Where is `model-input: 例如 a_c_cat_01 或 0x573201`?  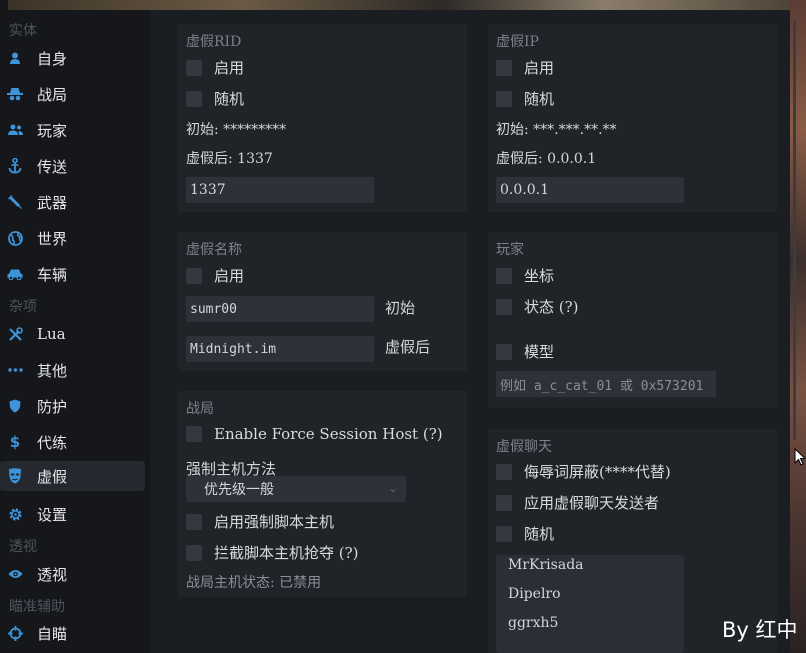
model-input: 例如 a_c_cat_01 或 0x573201 is located at coordinates (606, 384).